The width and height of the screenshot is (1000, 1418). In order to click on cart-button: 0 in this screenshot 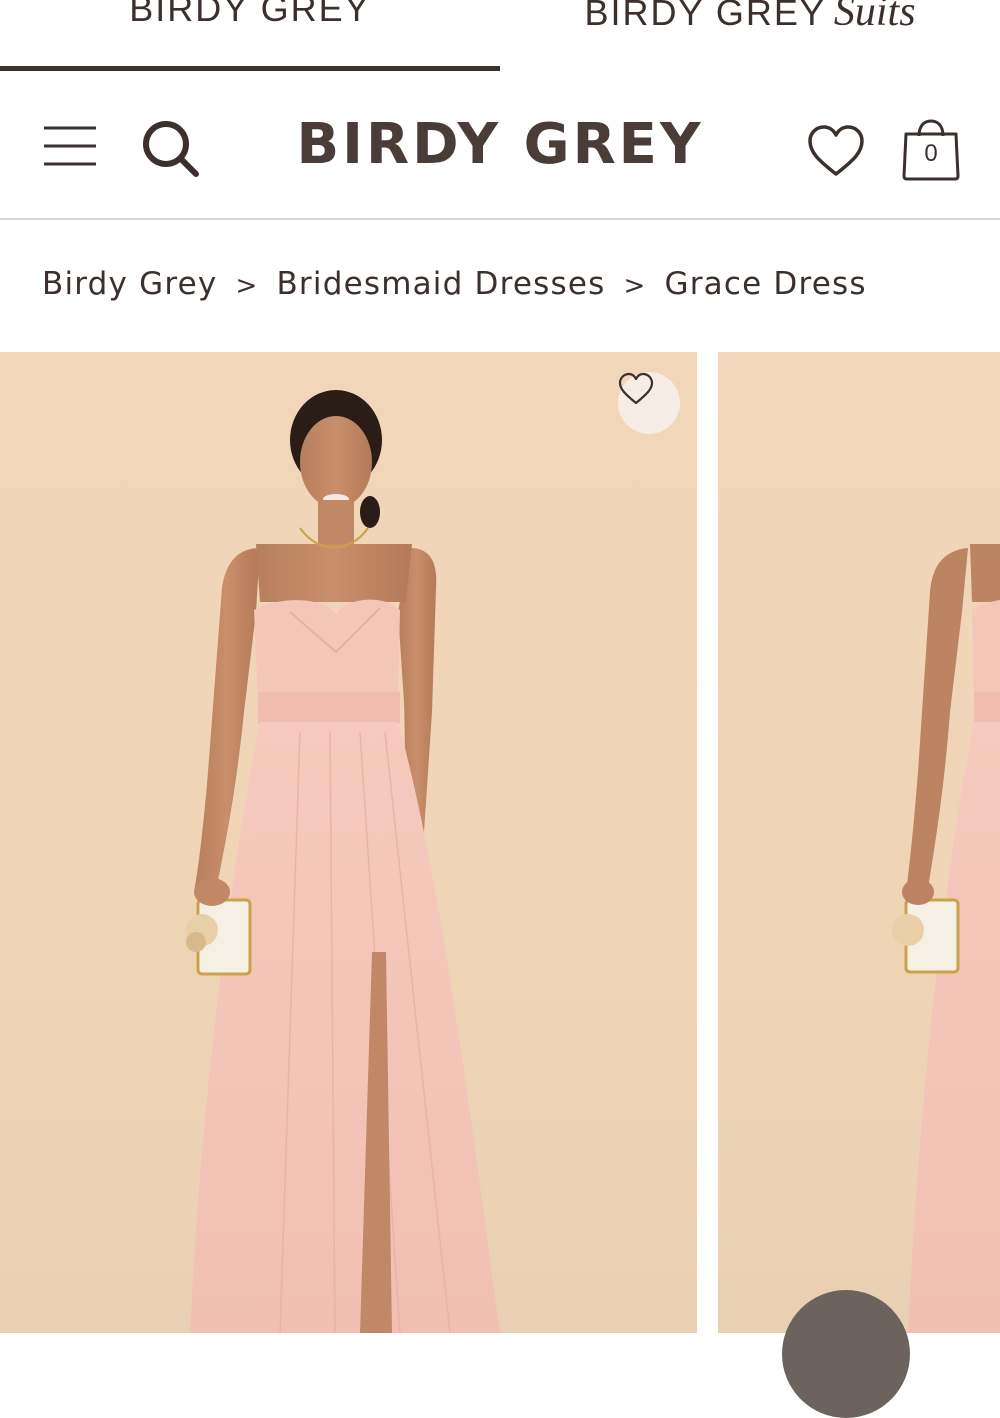, I will do `click(931, 150)`.